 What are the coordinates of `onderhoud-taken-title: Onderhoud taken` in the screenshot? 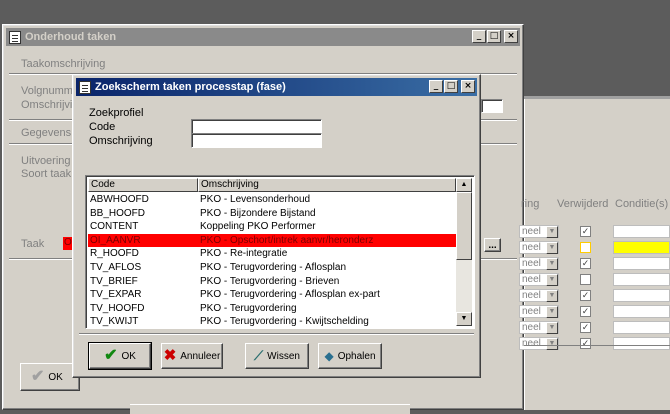 It's located at (71, 37).